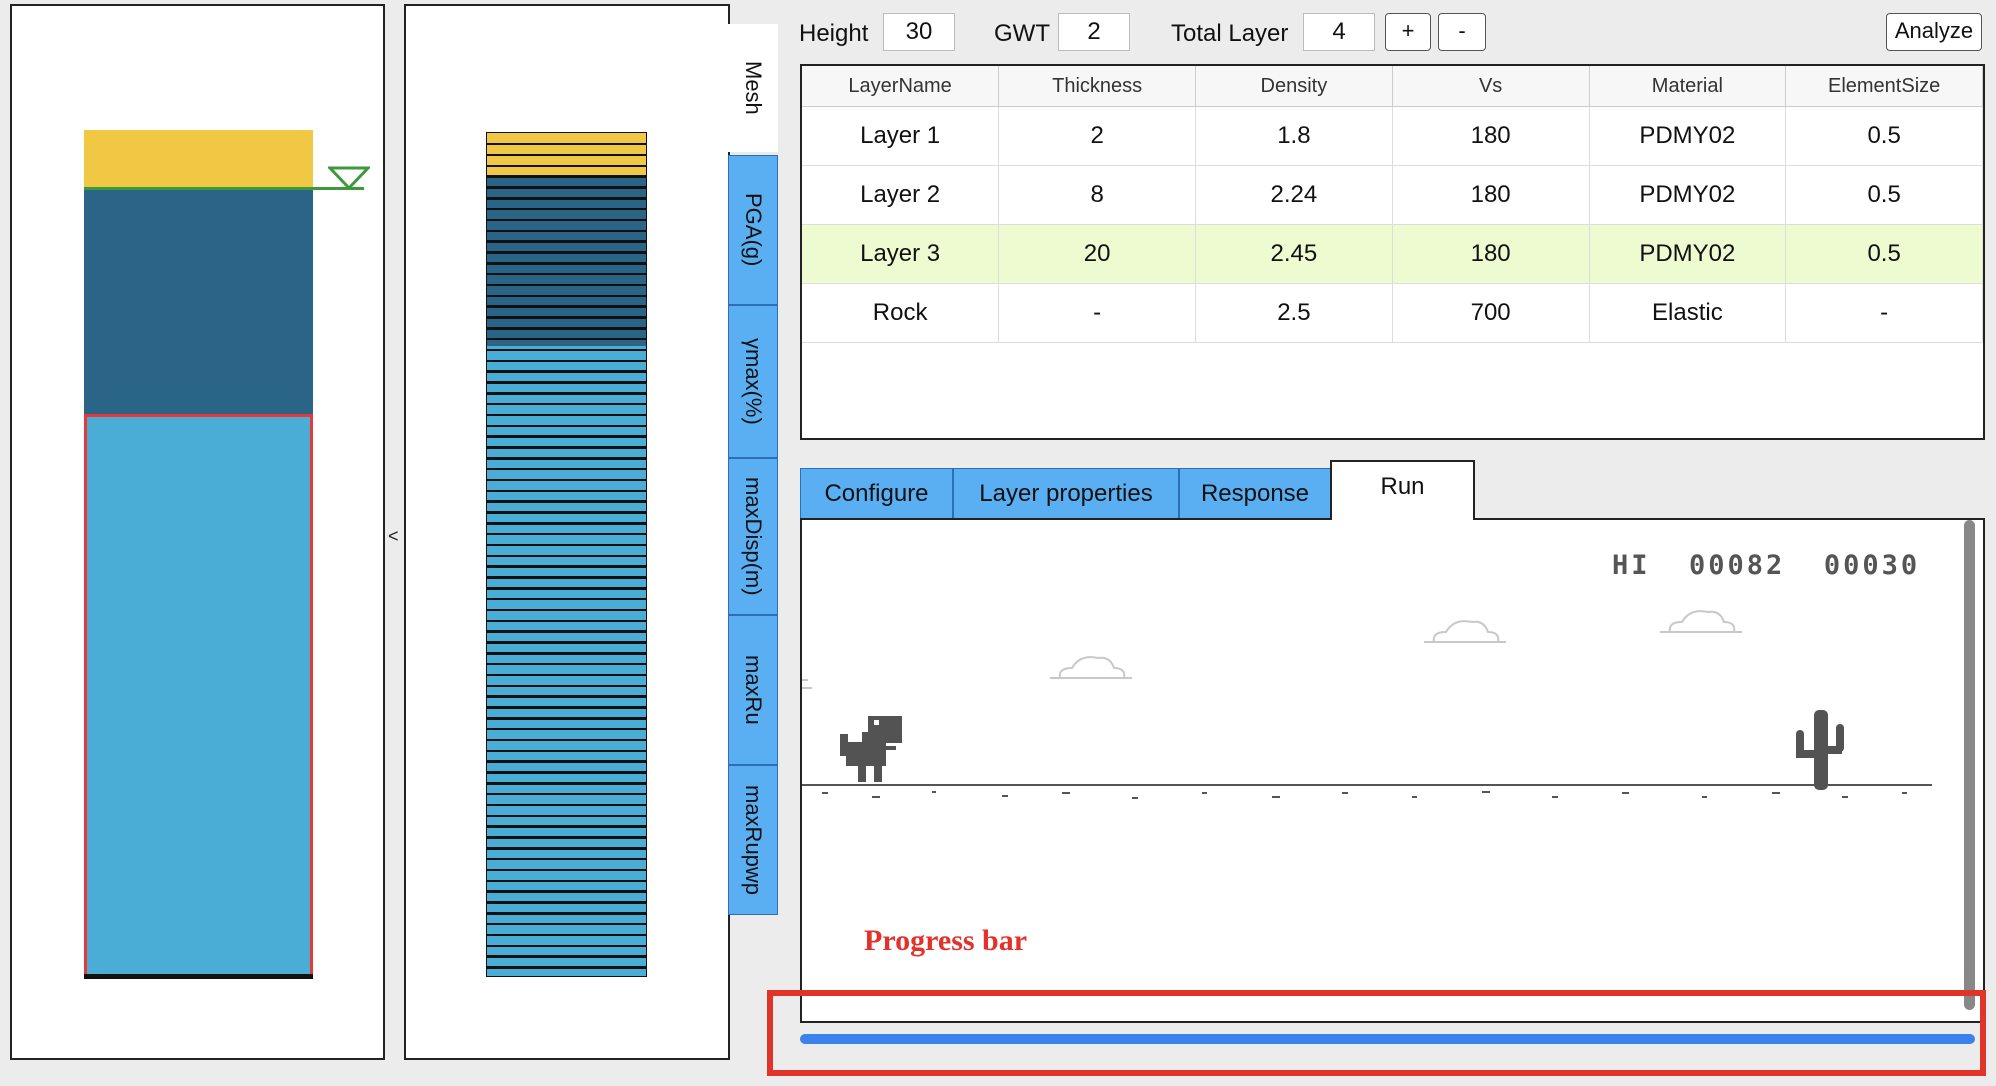  Describe the element at coordinates (1097, 254) in the screenshot. I see `table-cell: 20` at that location.